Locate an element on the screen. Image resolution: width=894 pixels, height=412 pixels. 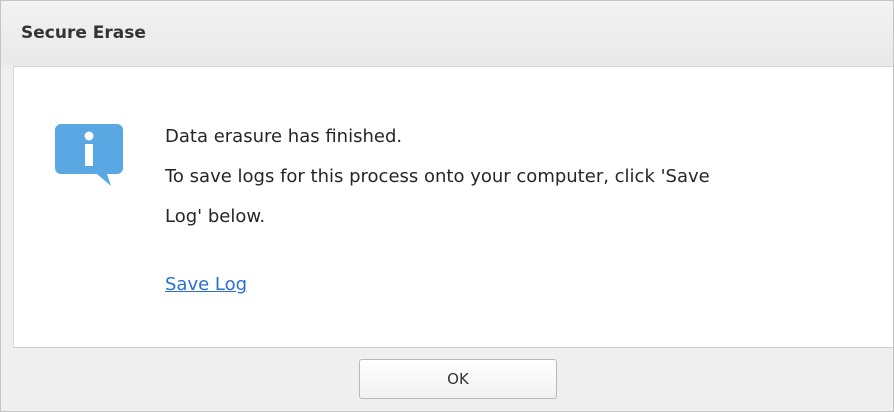
message-line-3: Log' below. is located at coordinates (215, 216).